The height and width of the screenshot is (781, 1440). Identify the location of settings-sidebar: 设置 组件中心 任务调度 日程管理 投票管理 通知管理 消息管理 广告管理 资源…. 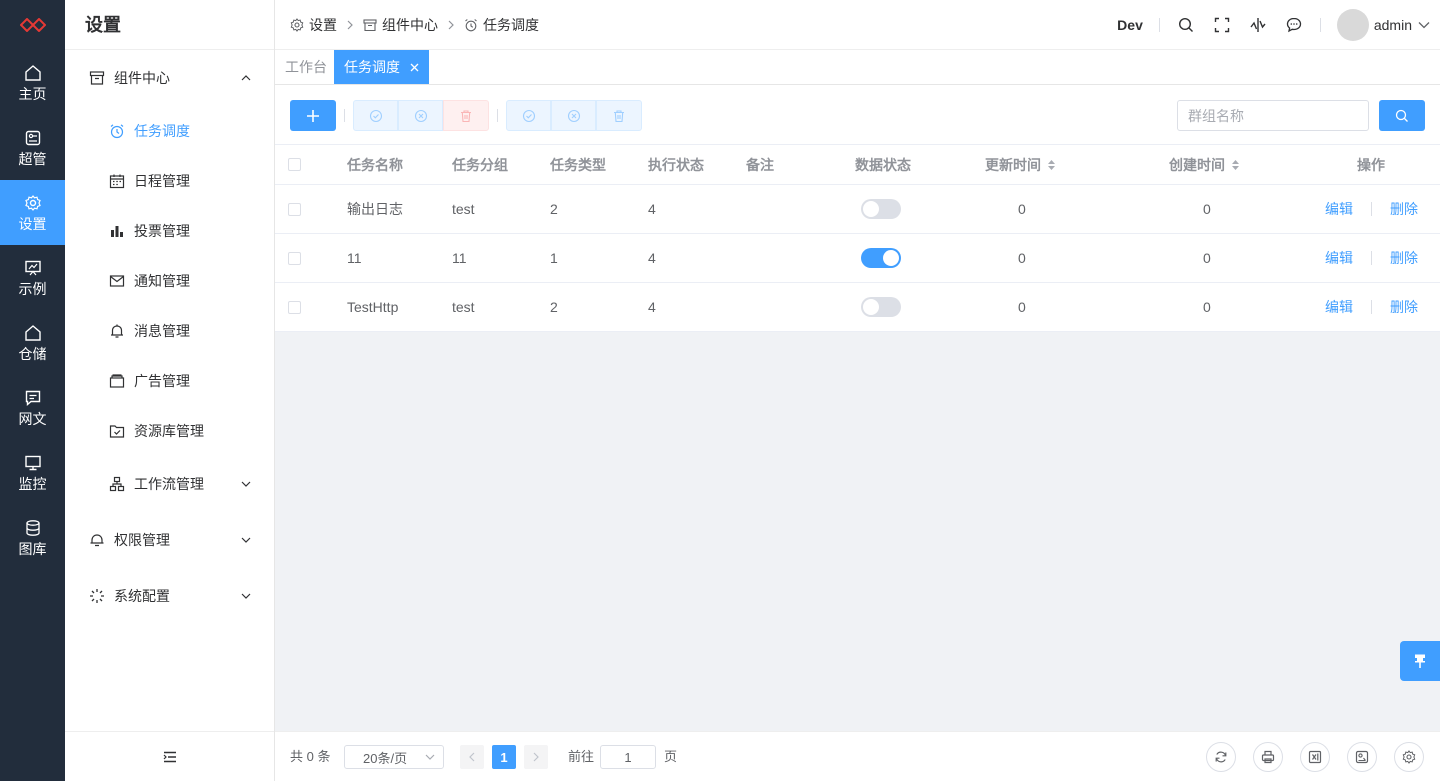
(170, 390).